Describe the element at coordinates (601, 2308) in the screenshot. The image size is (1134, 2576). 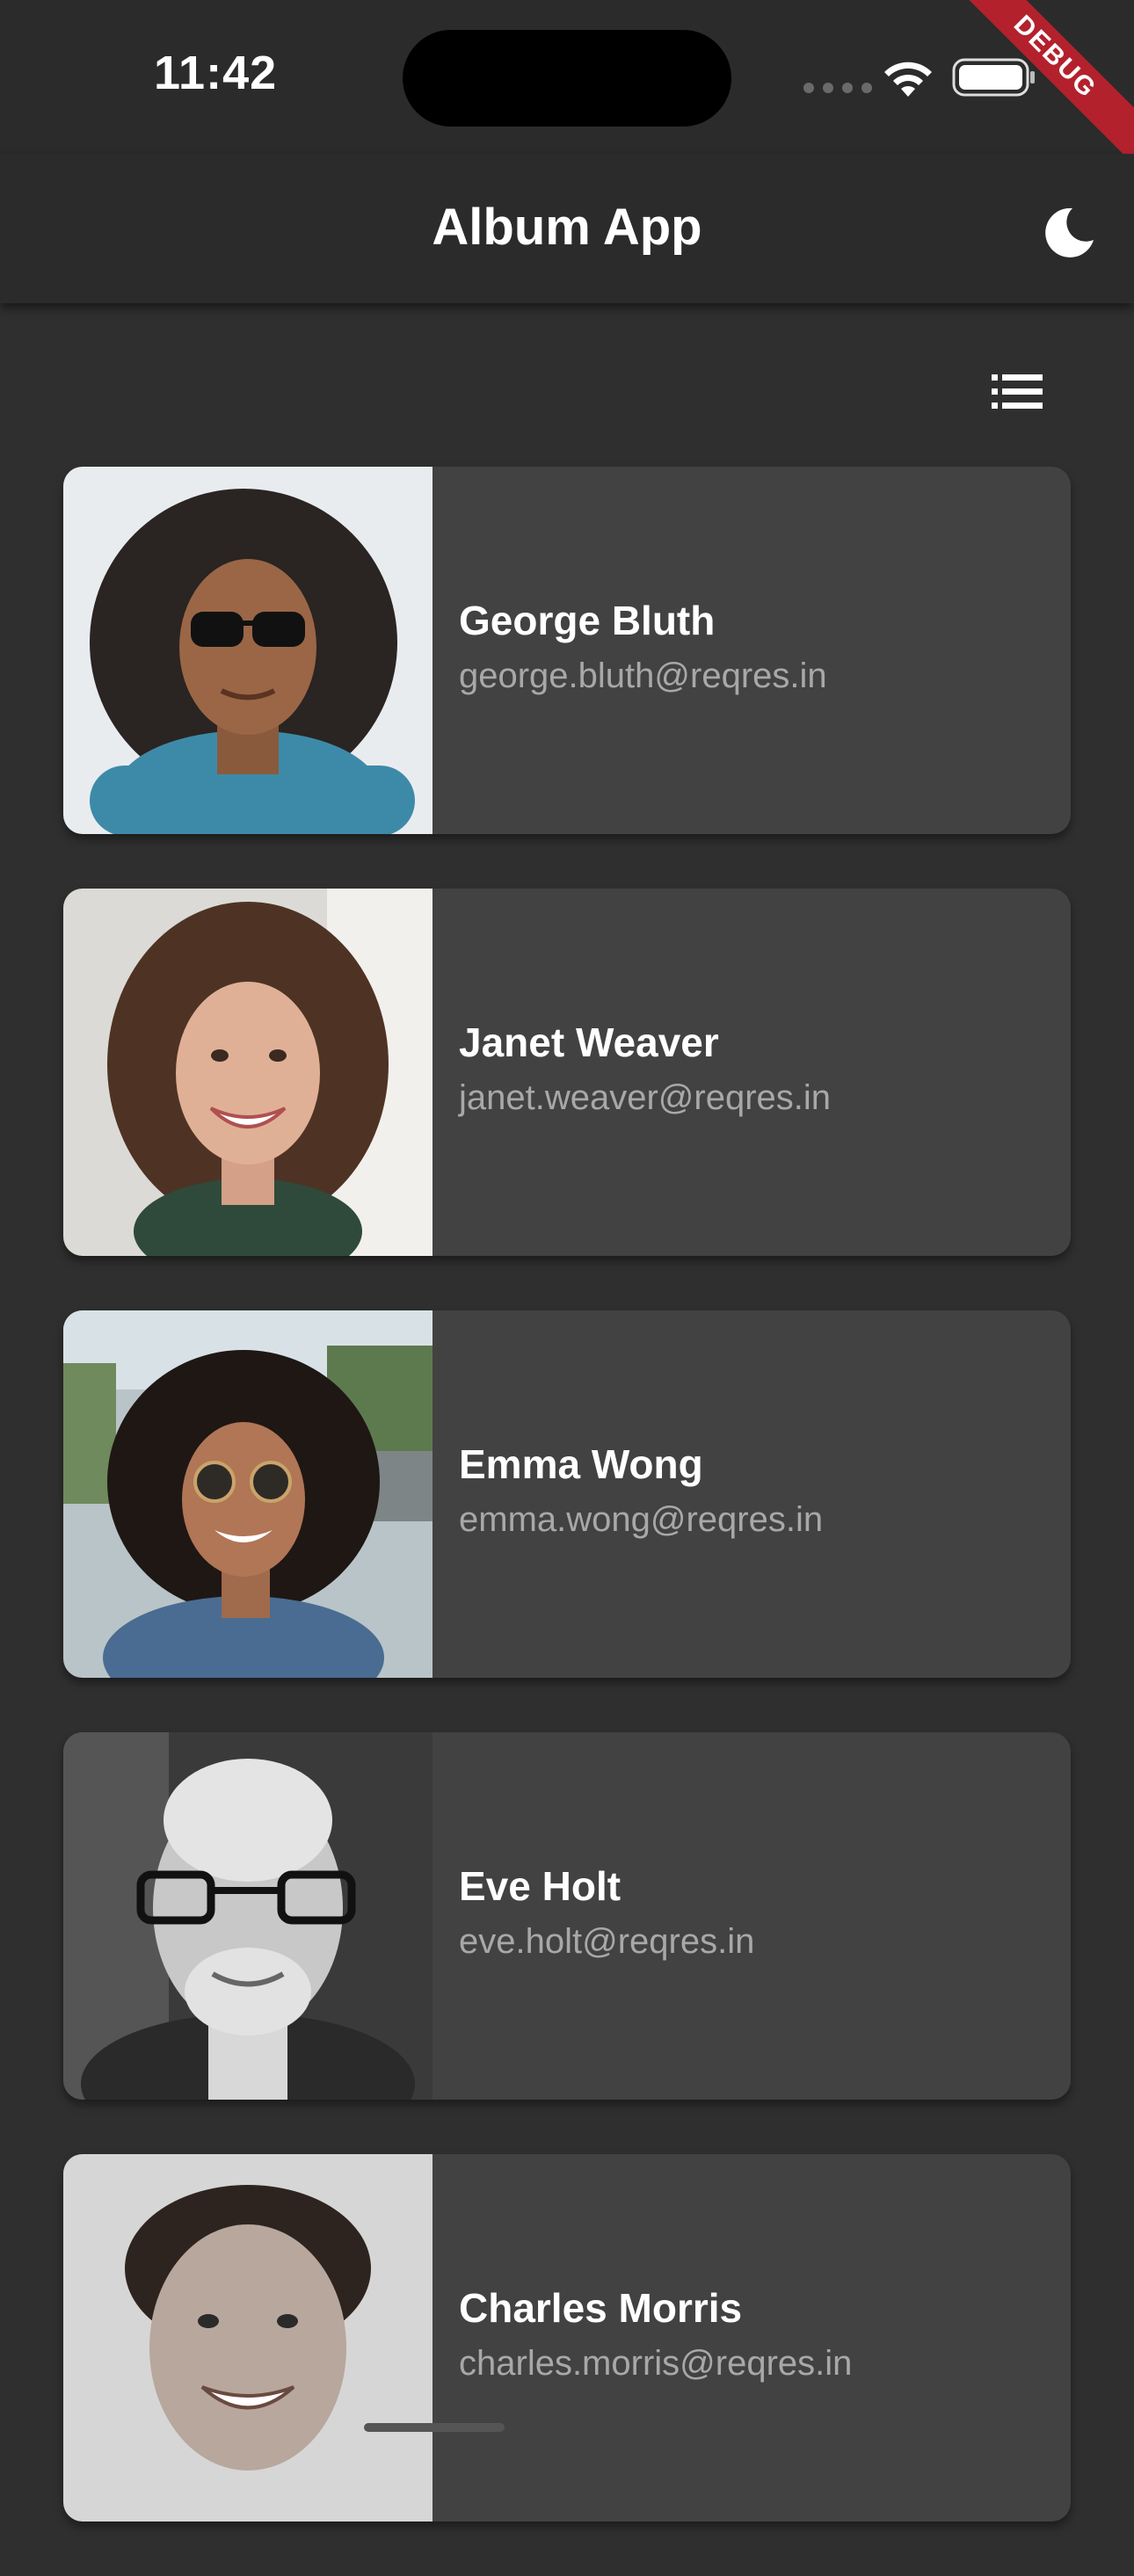
I see `user-name: Charles Morris` at that location.